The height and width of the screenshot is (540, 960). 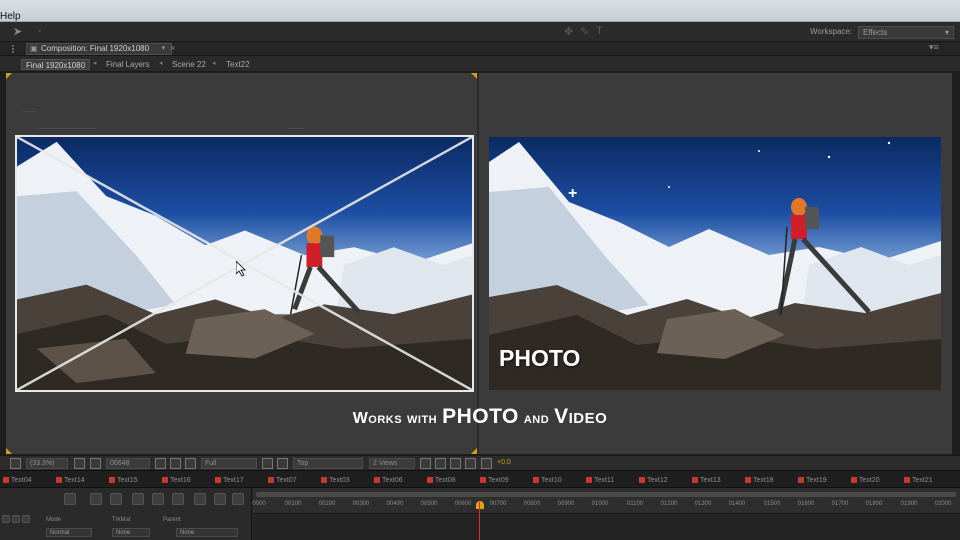 What do you see at coordinates (172, 48) in the screenshot?
I see `close-icon: ×` at bounding box center [172, 48].